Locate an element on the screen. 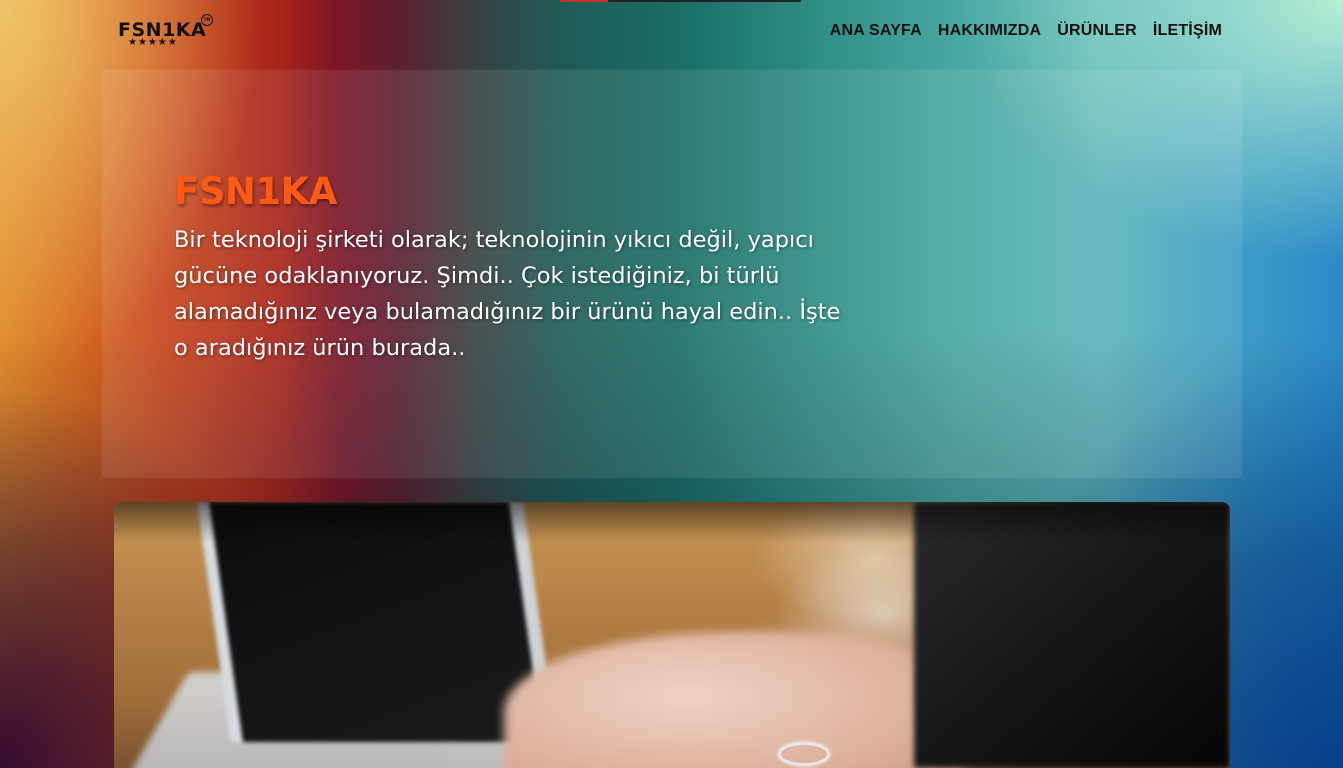  ring-shape is located at coordinates (804, 754).